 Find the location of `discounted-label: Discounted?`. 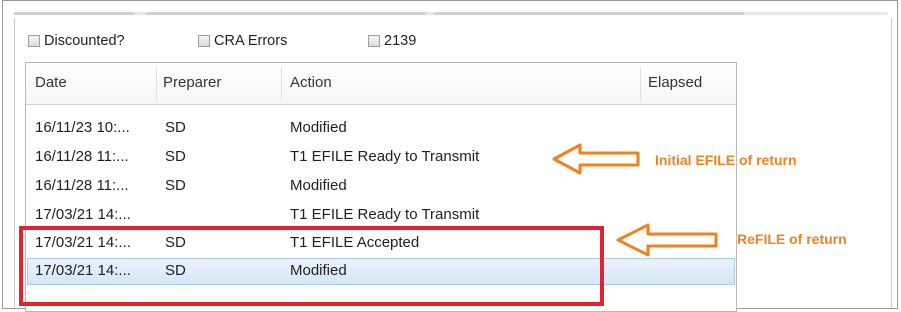

discounted-label: Discounted? is located at coordinates (84, 41).